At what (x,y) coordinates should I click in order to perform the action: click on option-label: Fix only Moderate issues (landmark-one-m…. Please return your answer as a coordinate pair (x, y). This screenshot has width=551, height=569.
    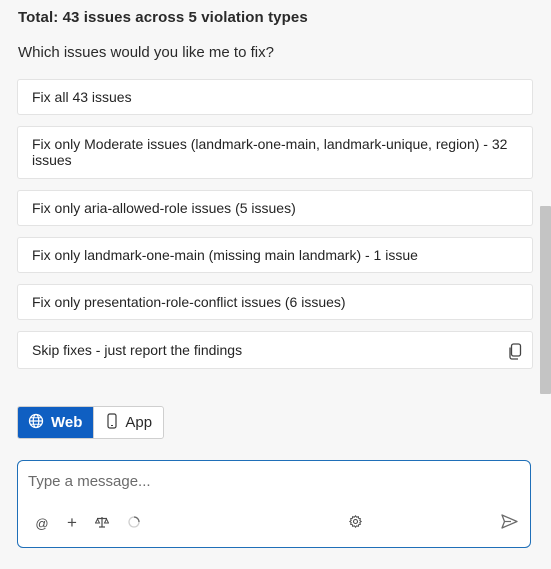
    Looking at the image, I should click on (270, 152).